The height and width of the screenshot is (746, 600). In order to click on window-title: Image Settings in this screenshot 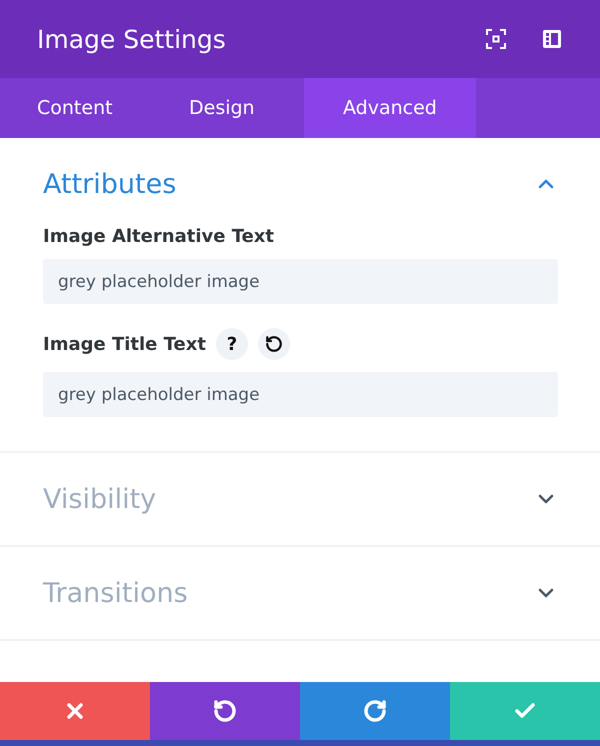, I will do `click(132, 39)`.